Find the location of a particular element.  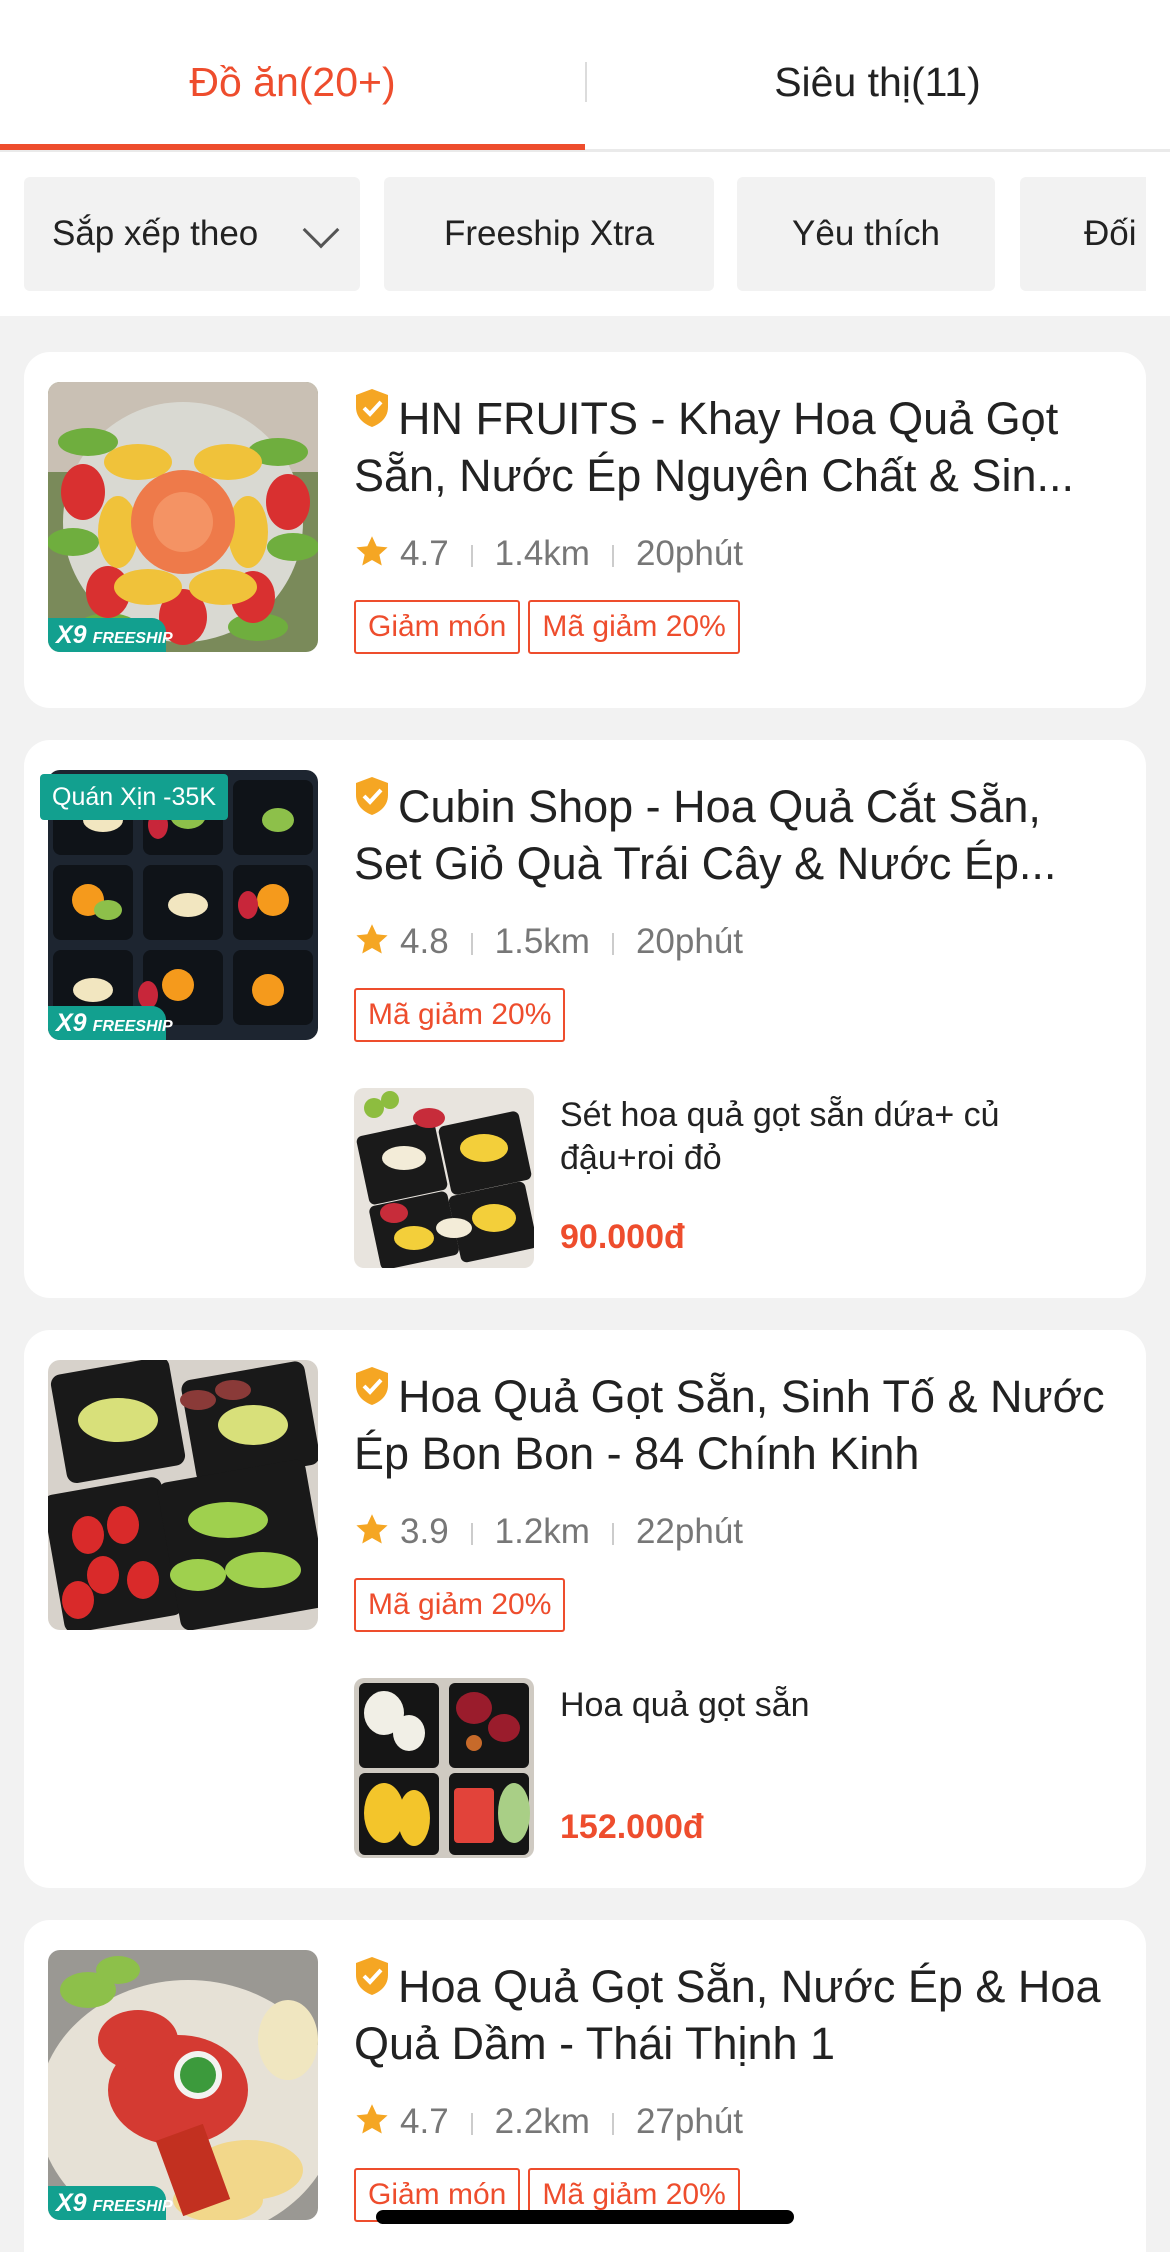

promo-list: Giảm món Mã giảm 20% is located at coordinates (737, 627).